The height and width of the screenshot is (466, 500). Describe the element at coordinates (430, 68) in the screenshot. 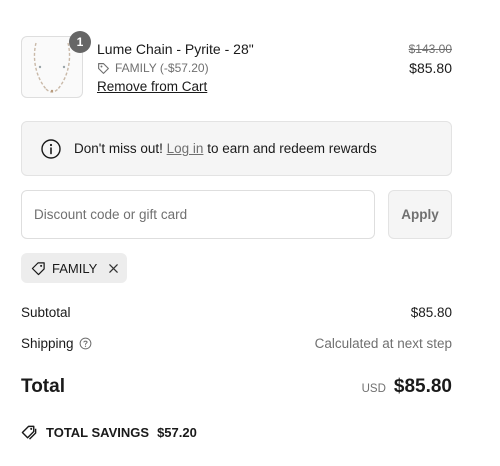

I see `current-price: $85.80` at that location.